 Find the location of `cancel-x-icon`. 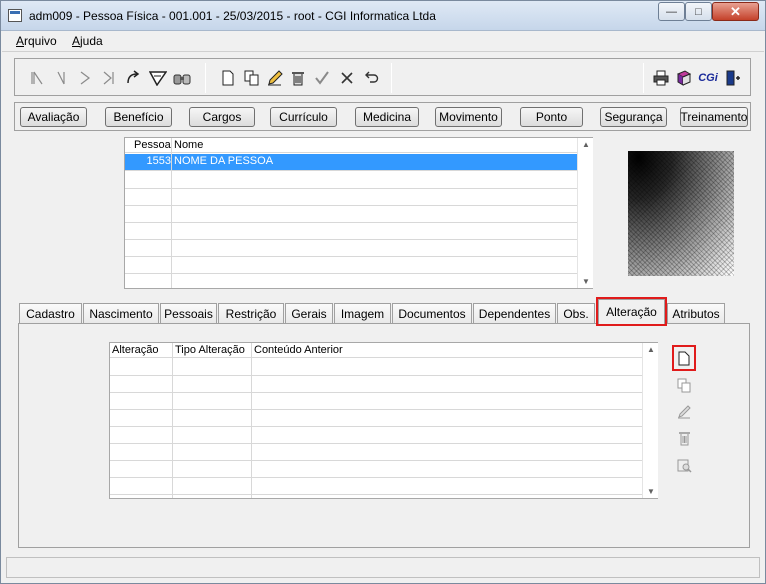

cancel-x-icon is located at coordinates (347, 78).